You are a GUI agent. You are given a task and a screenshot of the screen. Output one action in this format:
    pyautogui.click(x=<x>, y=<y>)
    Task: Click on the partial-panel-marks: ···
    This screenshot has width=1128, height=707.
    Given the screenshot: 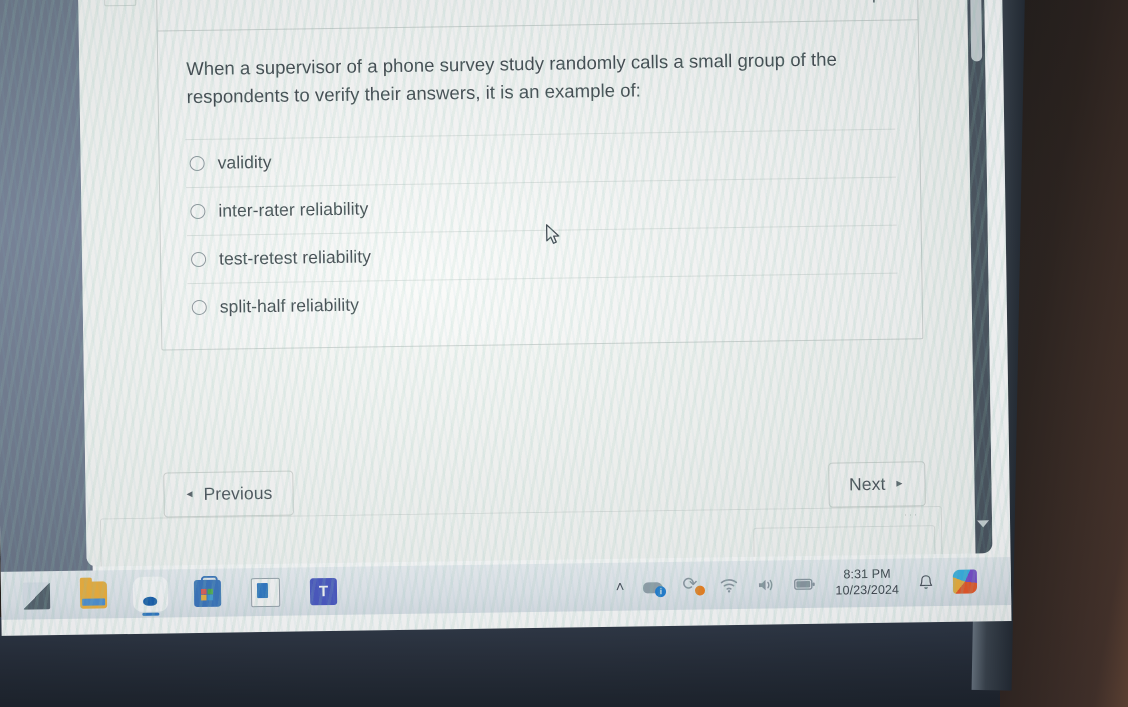 What is the action you would take?
    pyautogui.click(x=911, y=514)
    